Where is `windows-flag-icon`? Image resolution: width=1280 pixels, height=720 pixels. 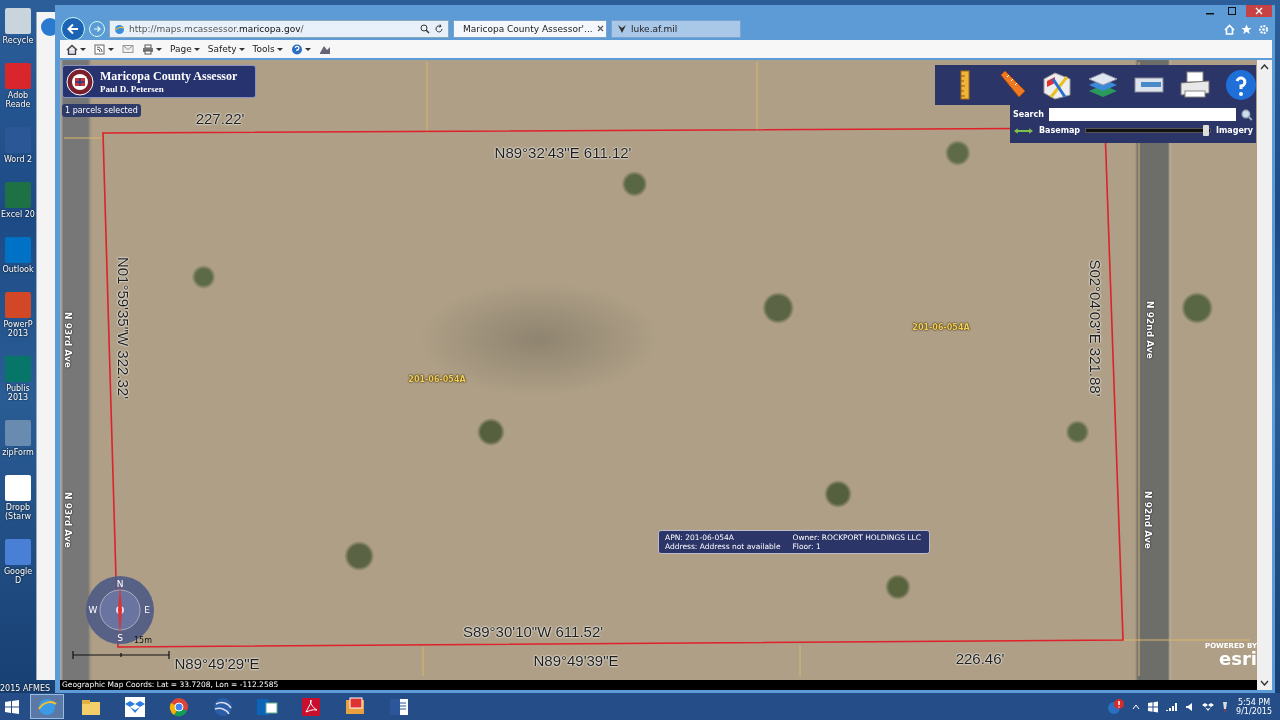
windows-flag-icon is located at coordinates (1153, 706).